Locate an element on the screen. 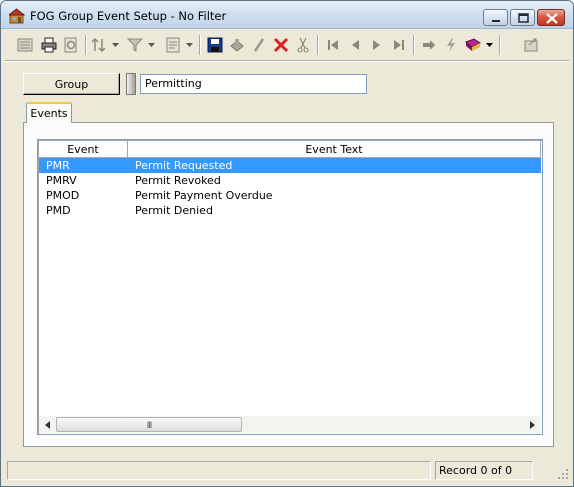 The width and height of the screenshot is (574, 487). minimize-icon is located at coordinates (496, 21).